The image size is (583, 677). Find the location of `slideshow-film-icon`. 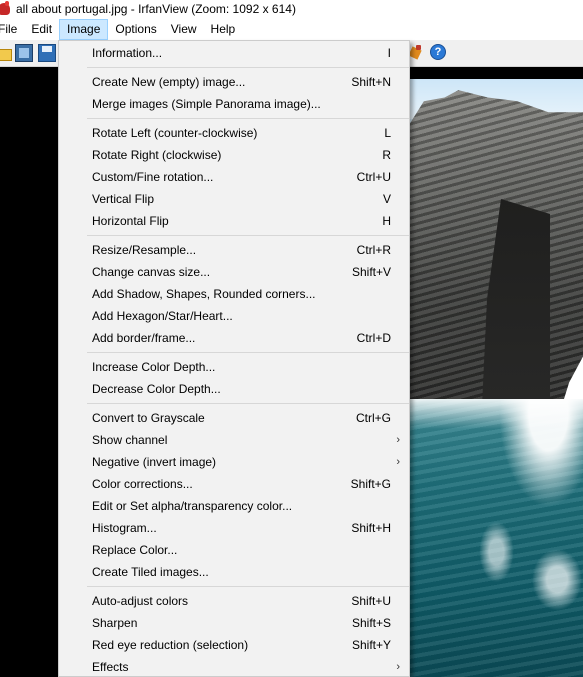

slideshow-film-icon is located at coordinates (24, 53).